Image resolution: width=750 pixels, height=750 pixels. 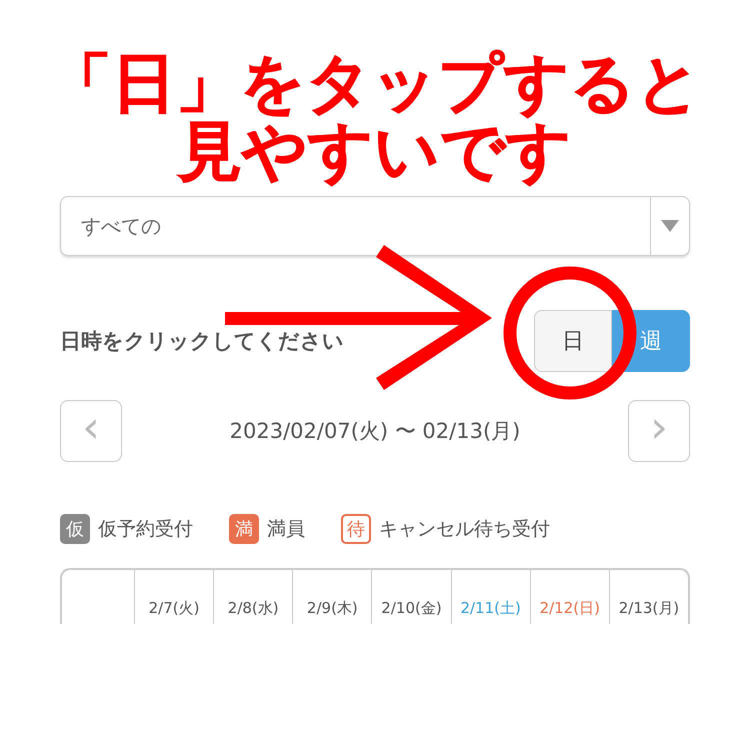 I want to click on legend-label: キャンセル待ち受付, so click(x=464, y=529).